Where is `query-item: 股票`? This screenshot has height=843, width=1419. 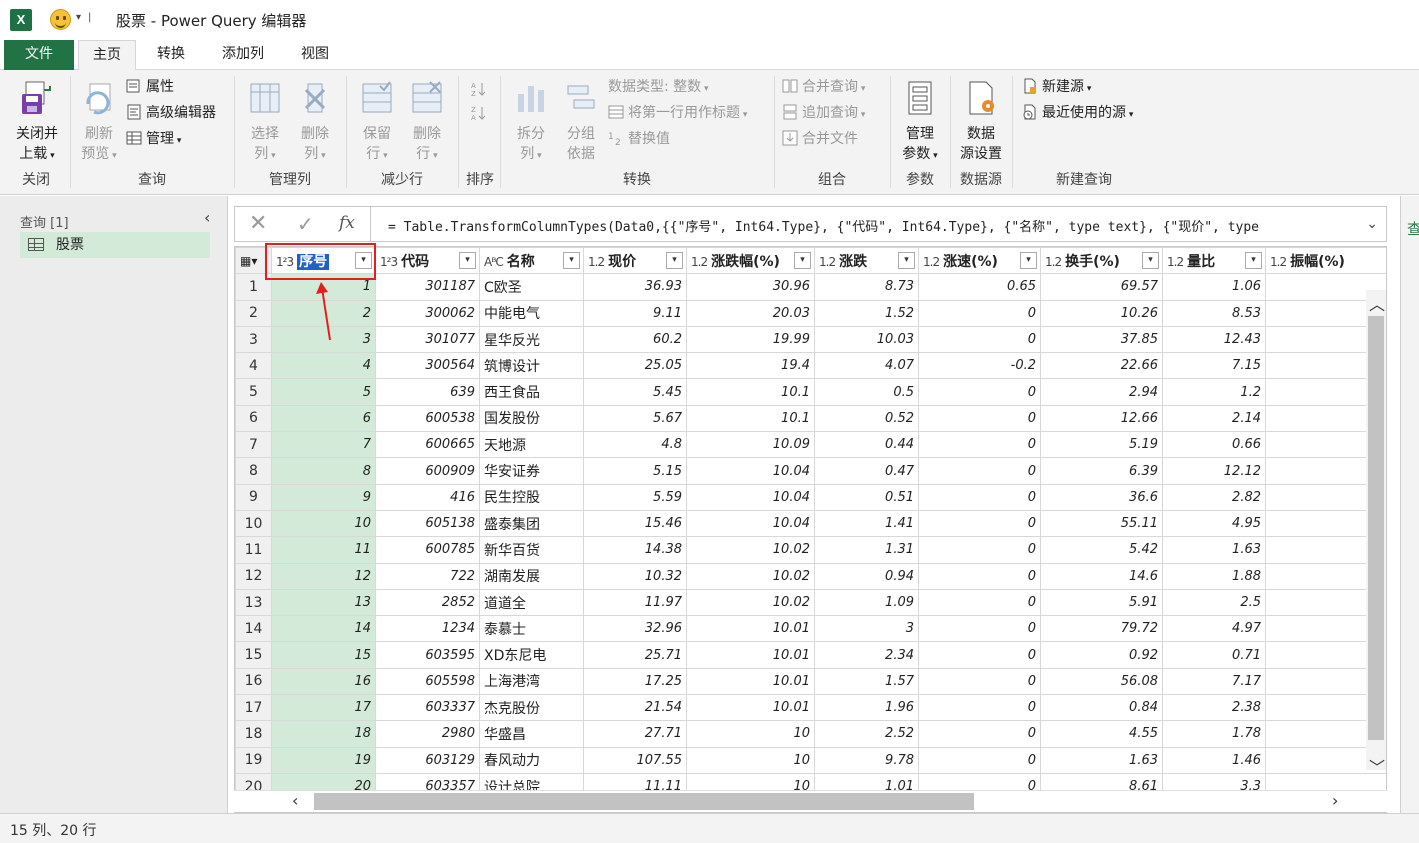 query-item: 股票 is located at coordinates (115, 245).